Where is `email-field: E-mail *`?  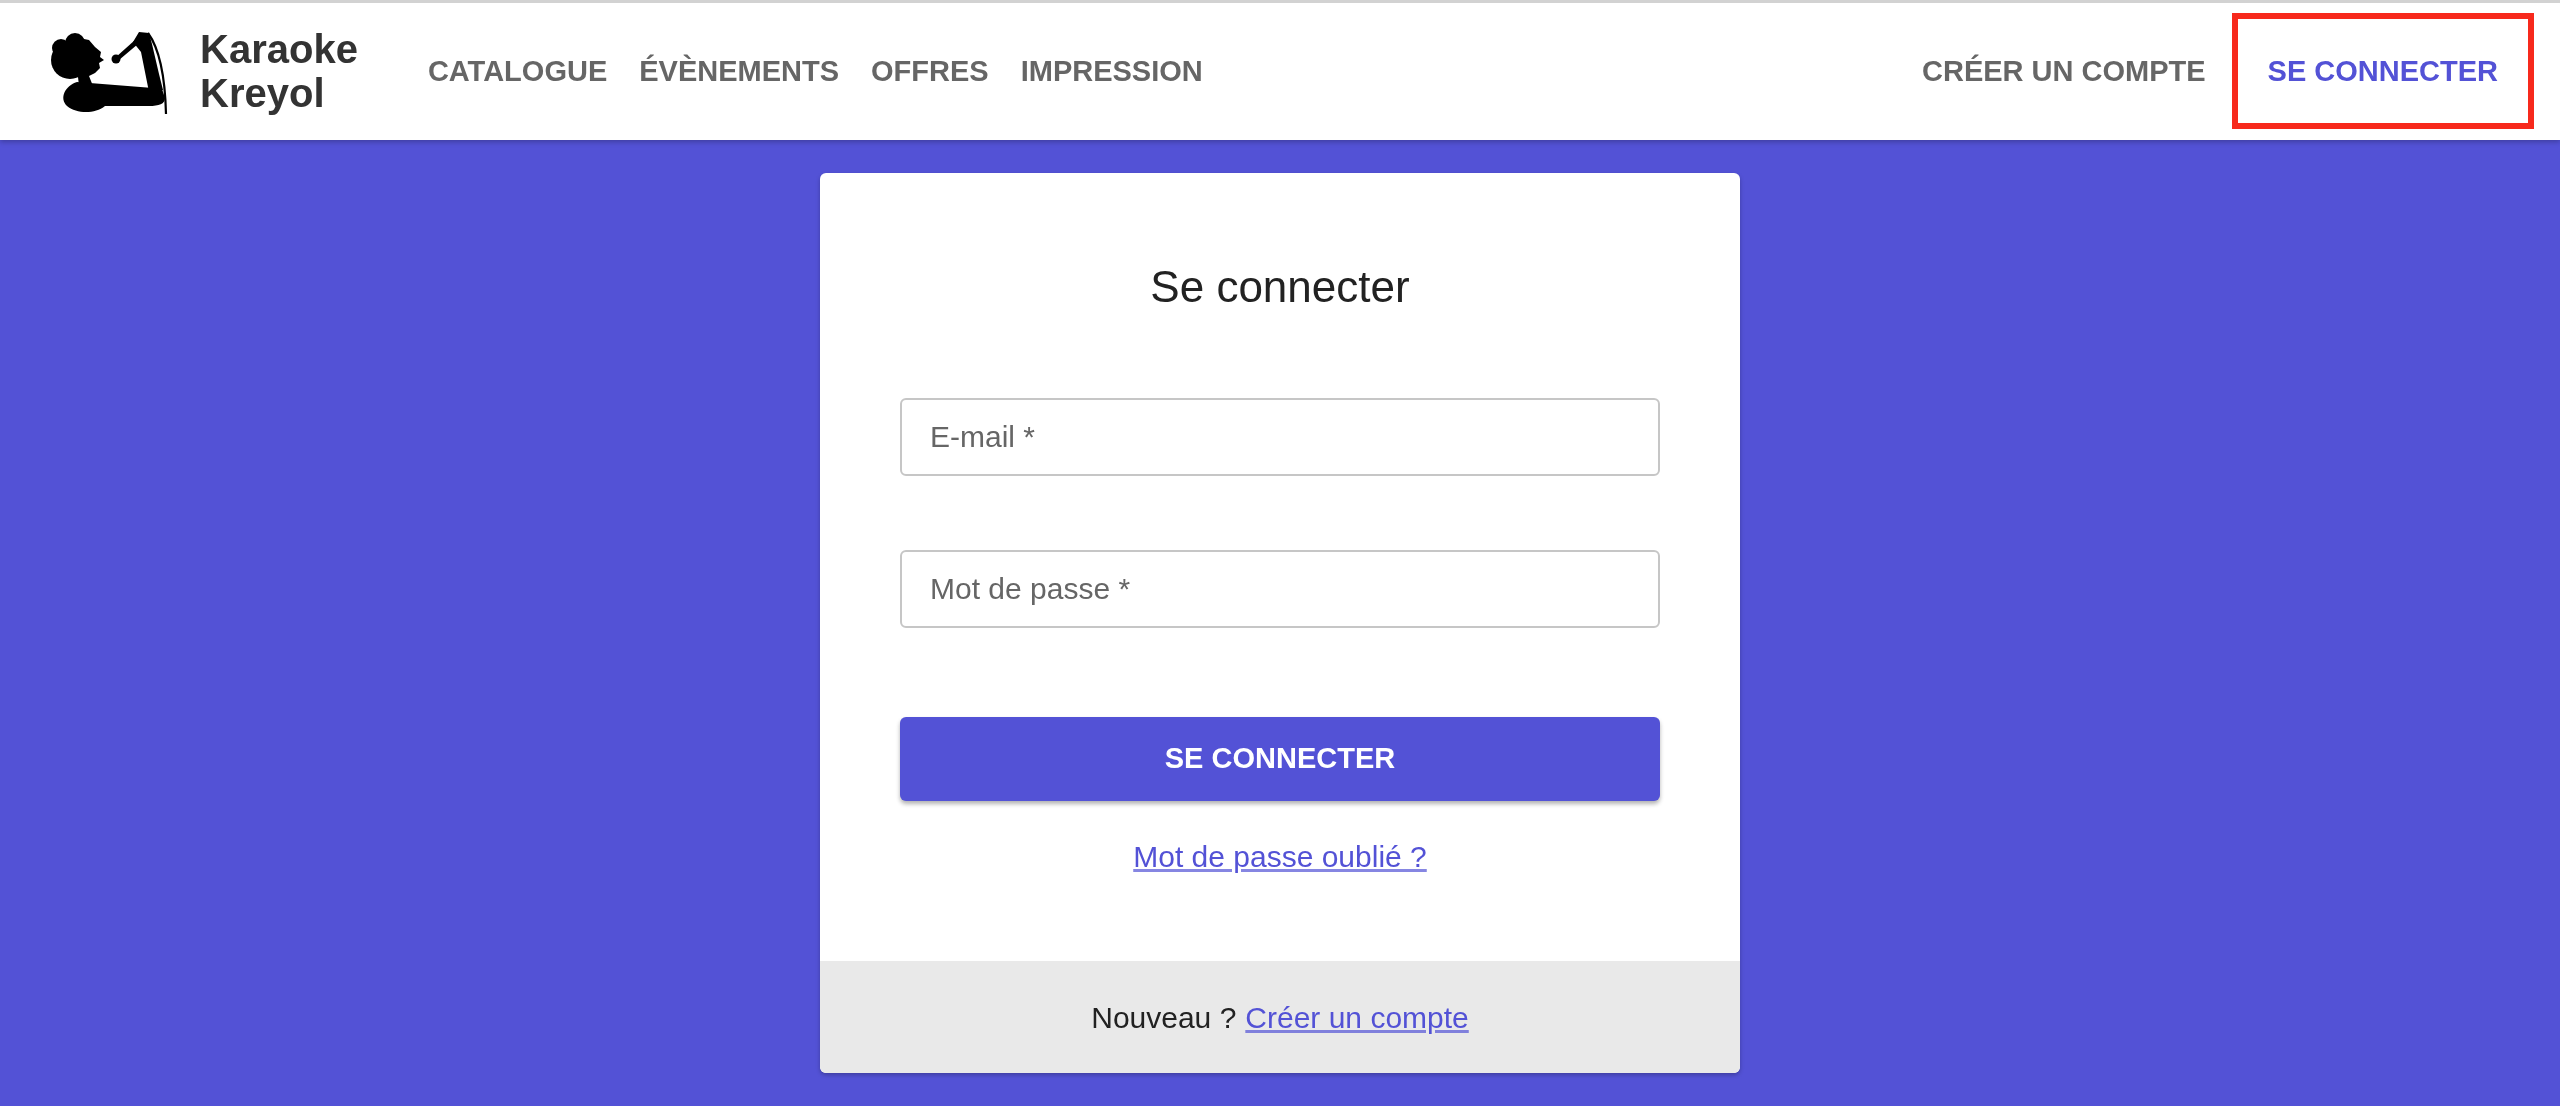
email-field: E-mail * is located at coordinates (1280, 437).